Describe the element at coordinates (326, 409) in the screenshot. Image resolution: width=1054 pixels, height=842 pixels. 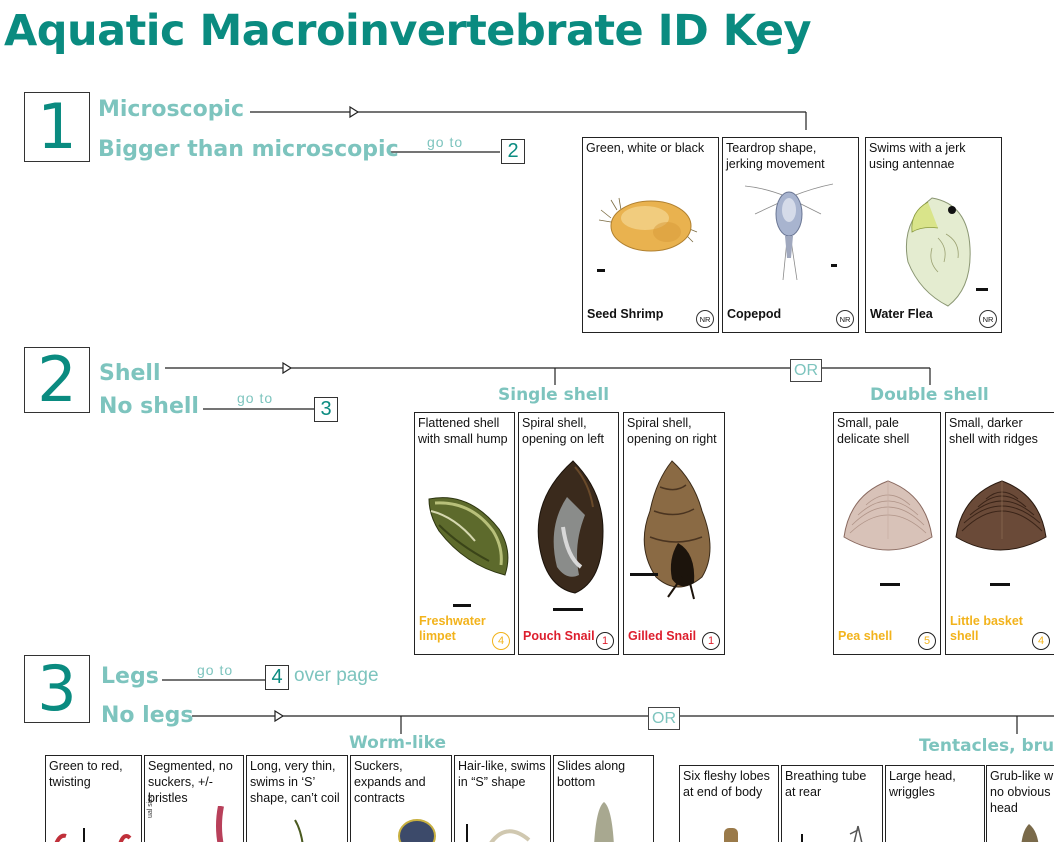
I see `goto-step-3: 3` at that location.